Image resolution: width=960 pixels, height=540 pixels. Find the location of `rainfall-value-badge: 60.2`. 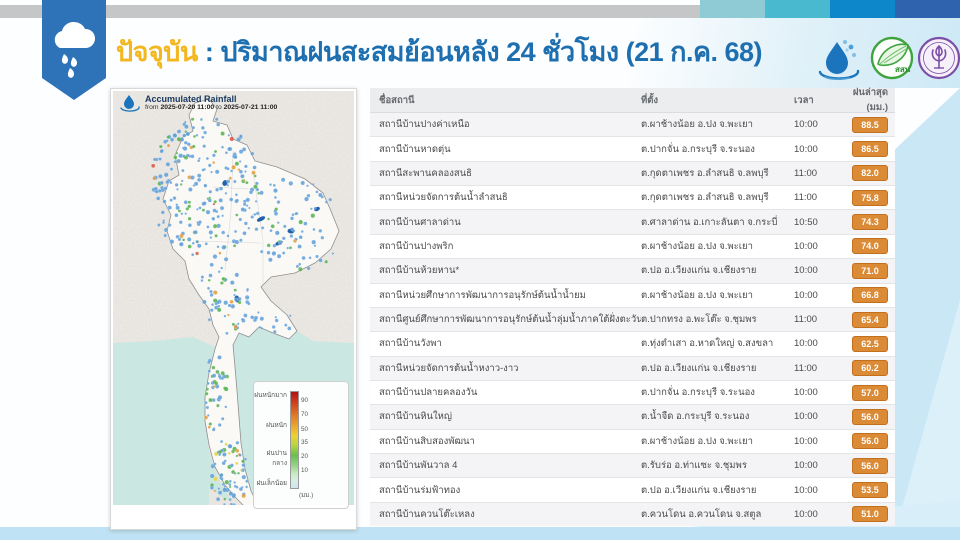

rainfall-value-badge: 60.2 is located at coordinates (870, 368).